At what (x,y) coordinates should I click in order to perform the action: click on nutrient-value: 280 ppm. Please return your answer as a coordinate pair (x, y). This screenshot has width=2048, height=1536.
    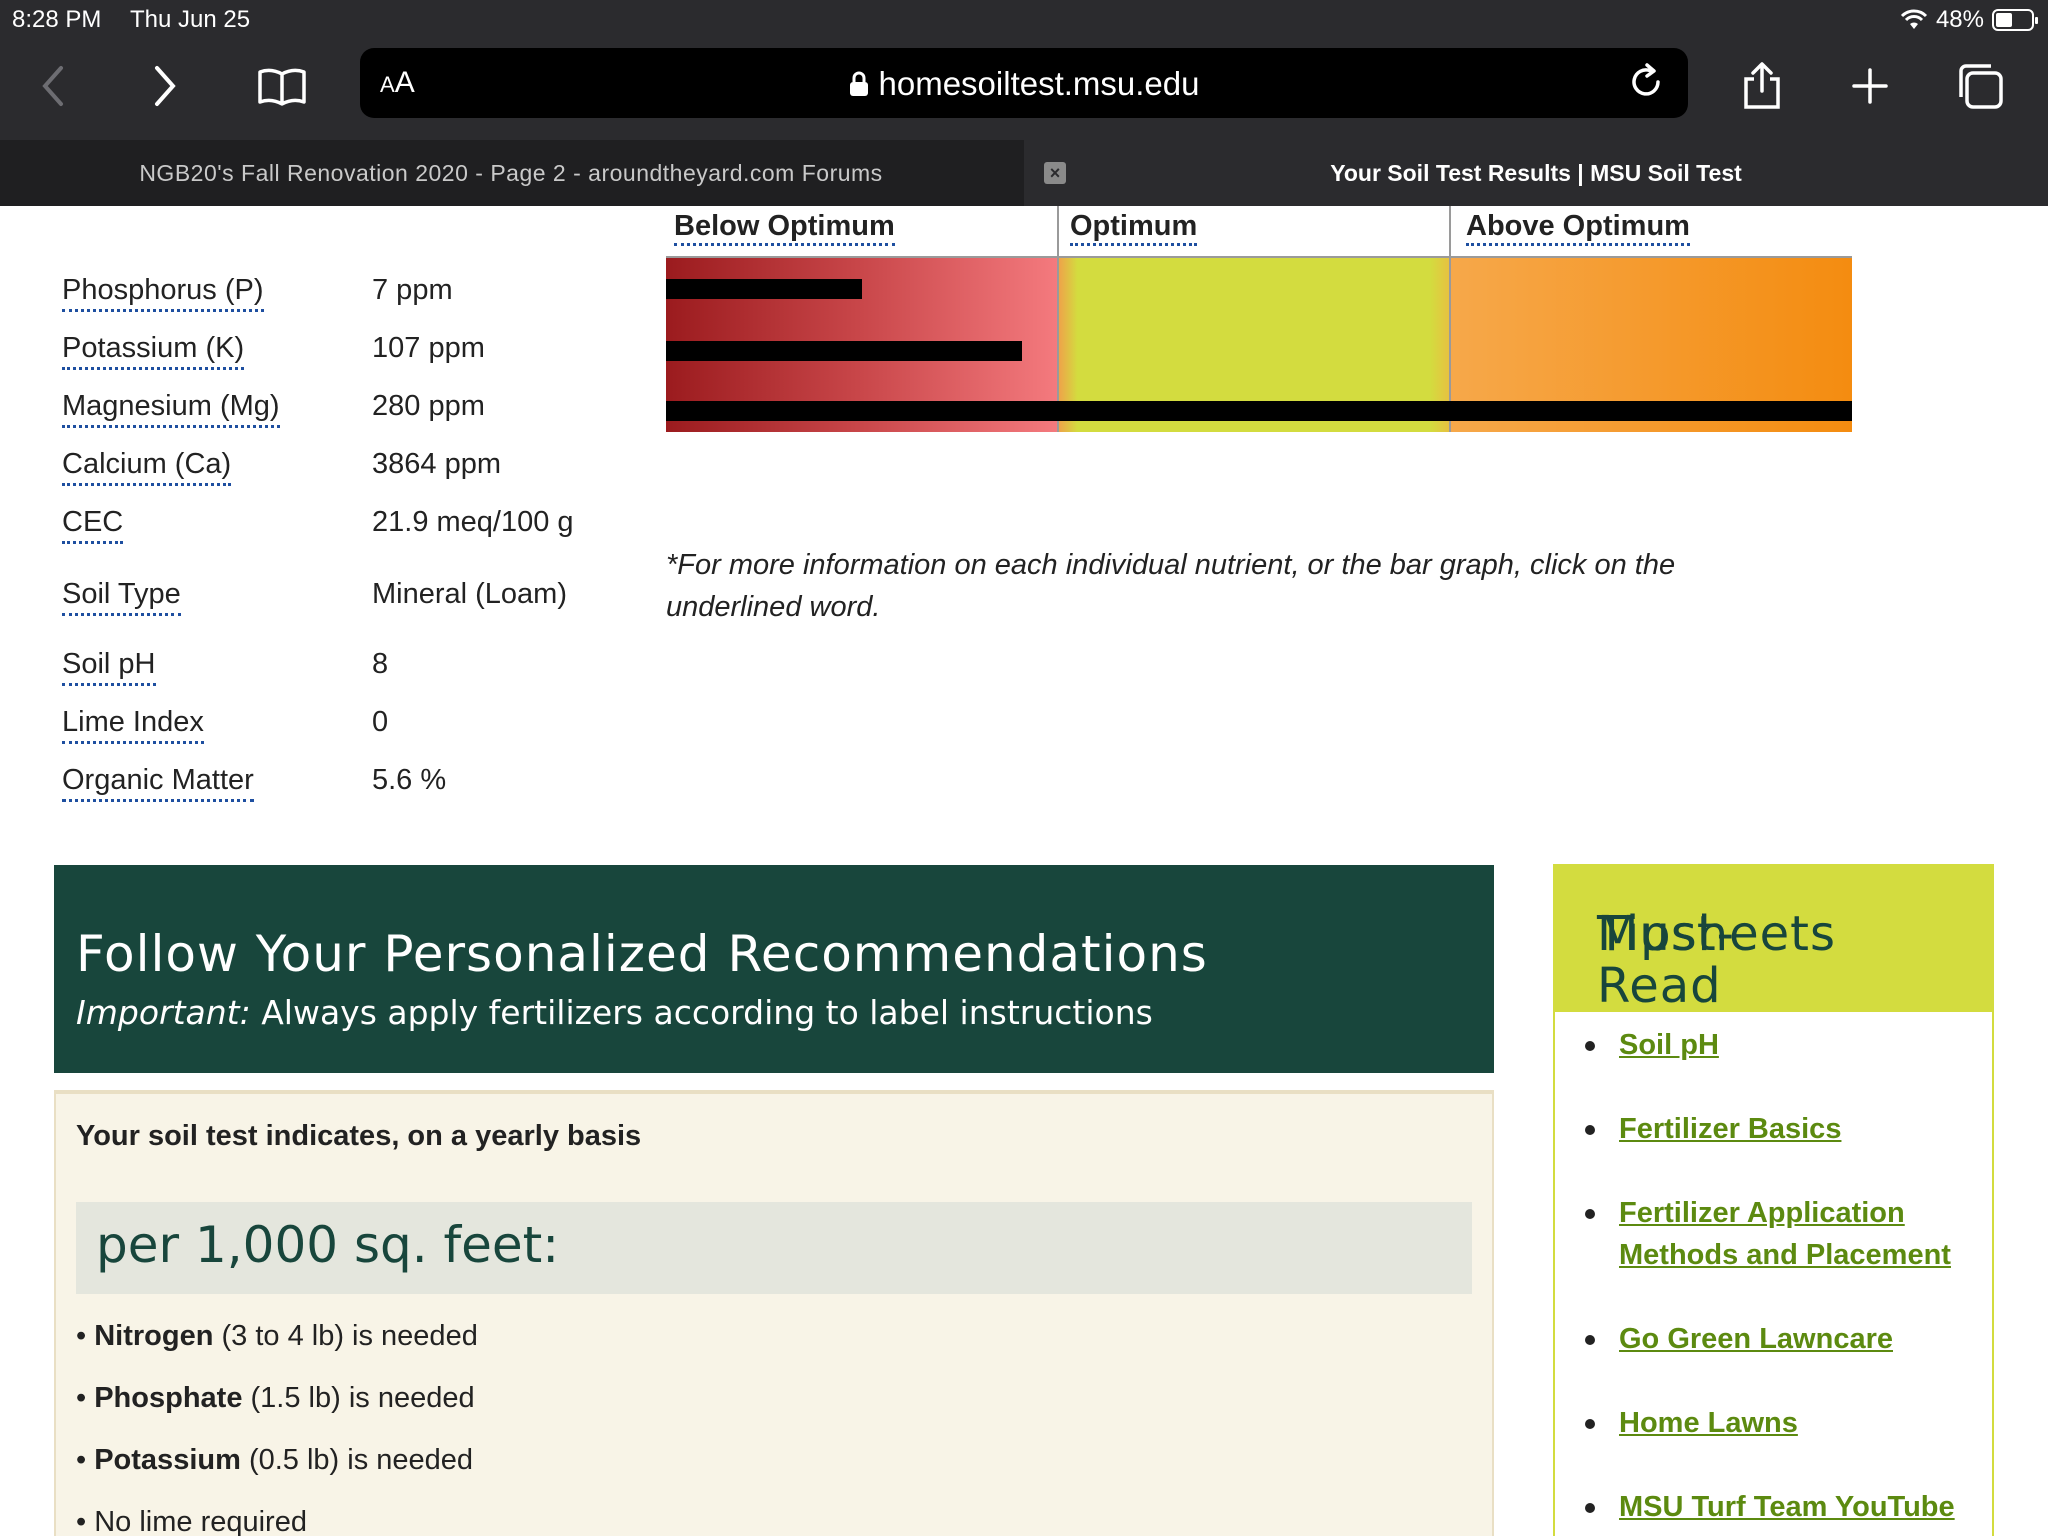
    Looking at the image, I should click on (428, 406).